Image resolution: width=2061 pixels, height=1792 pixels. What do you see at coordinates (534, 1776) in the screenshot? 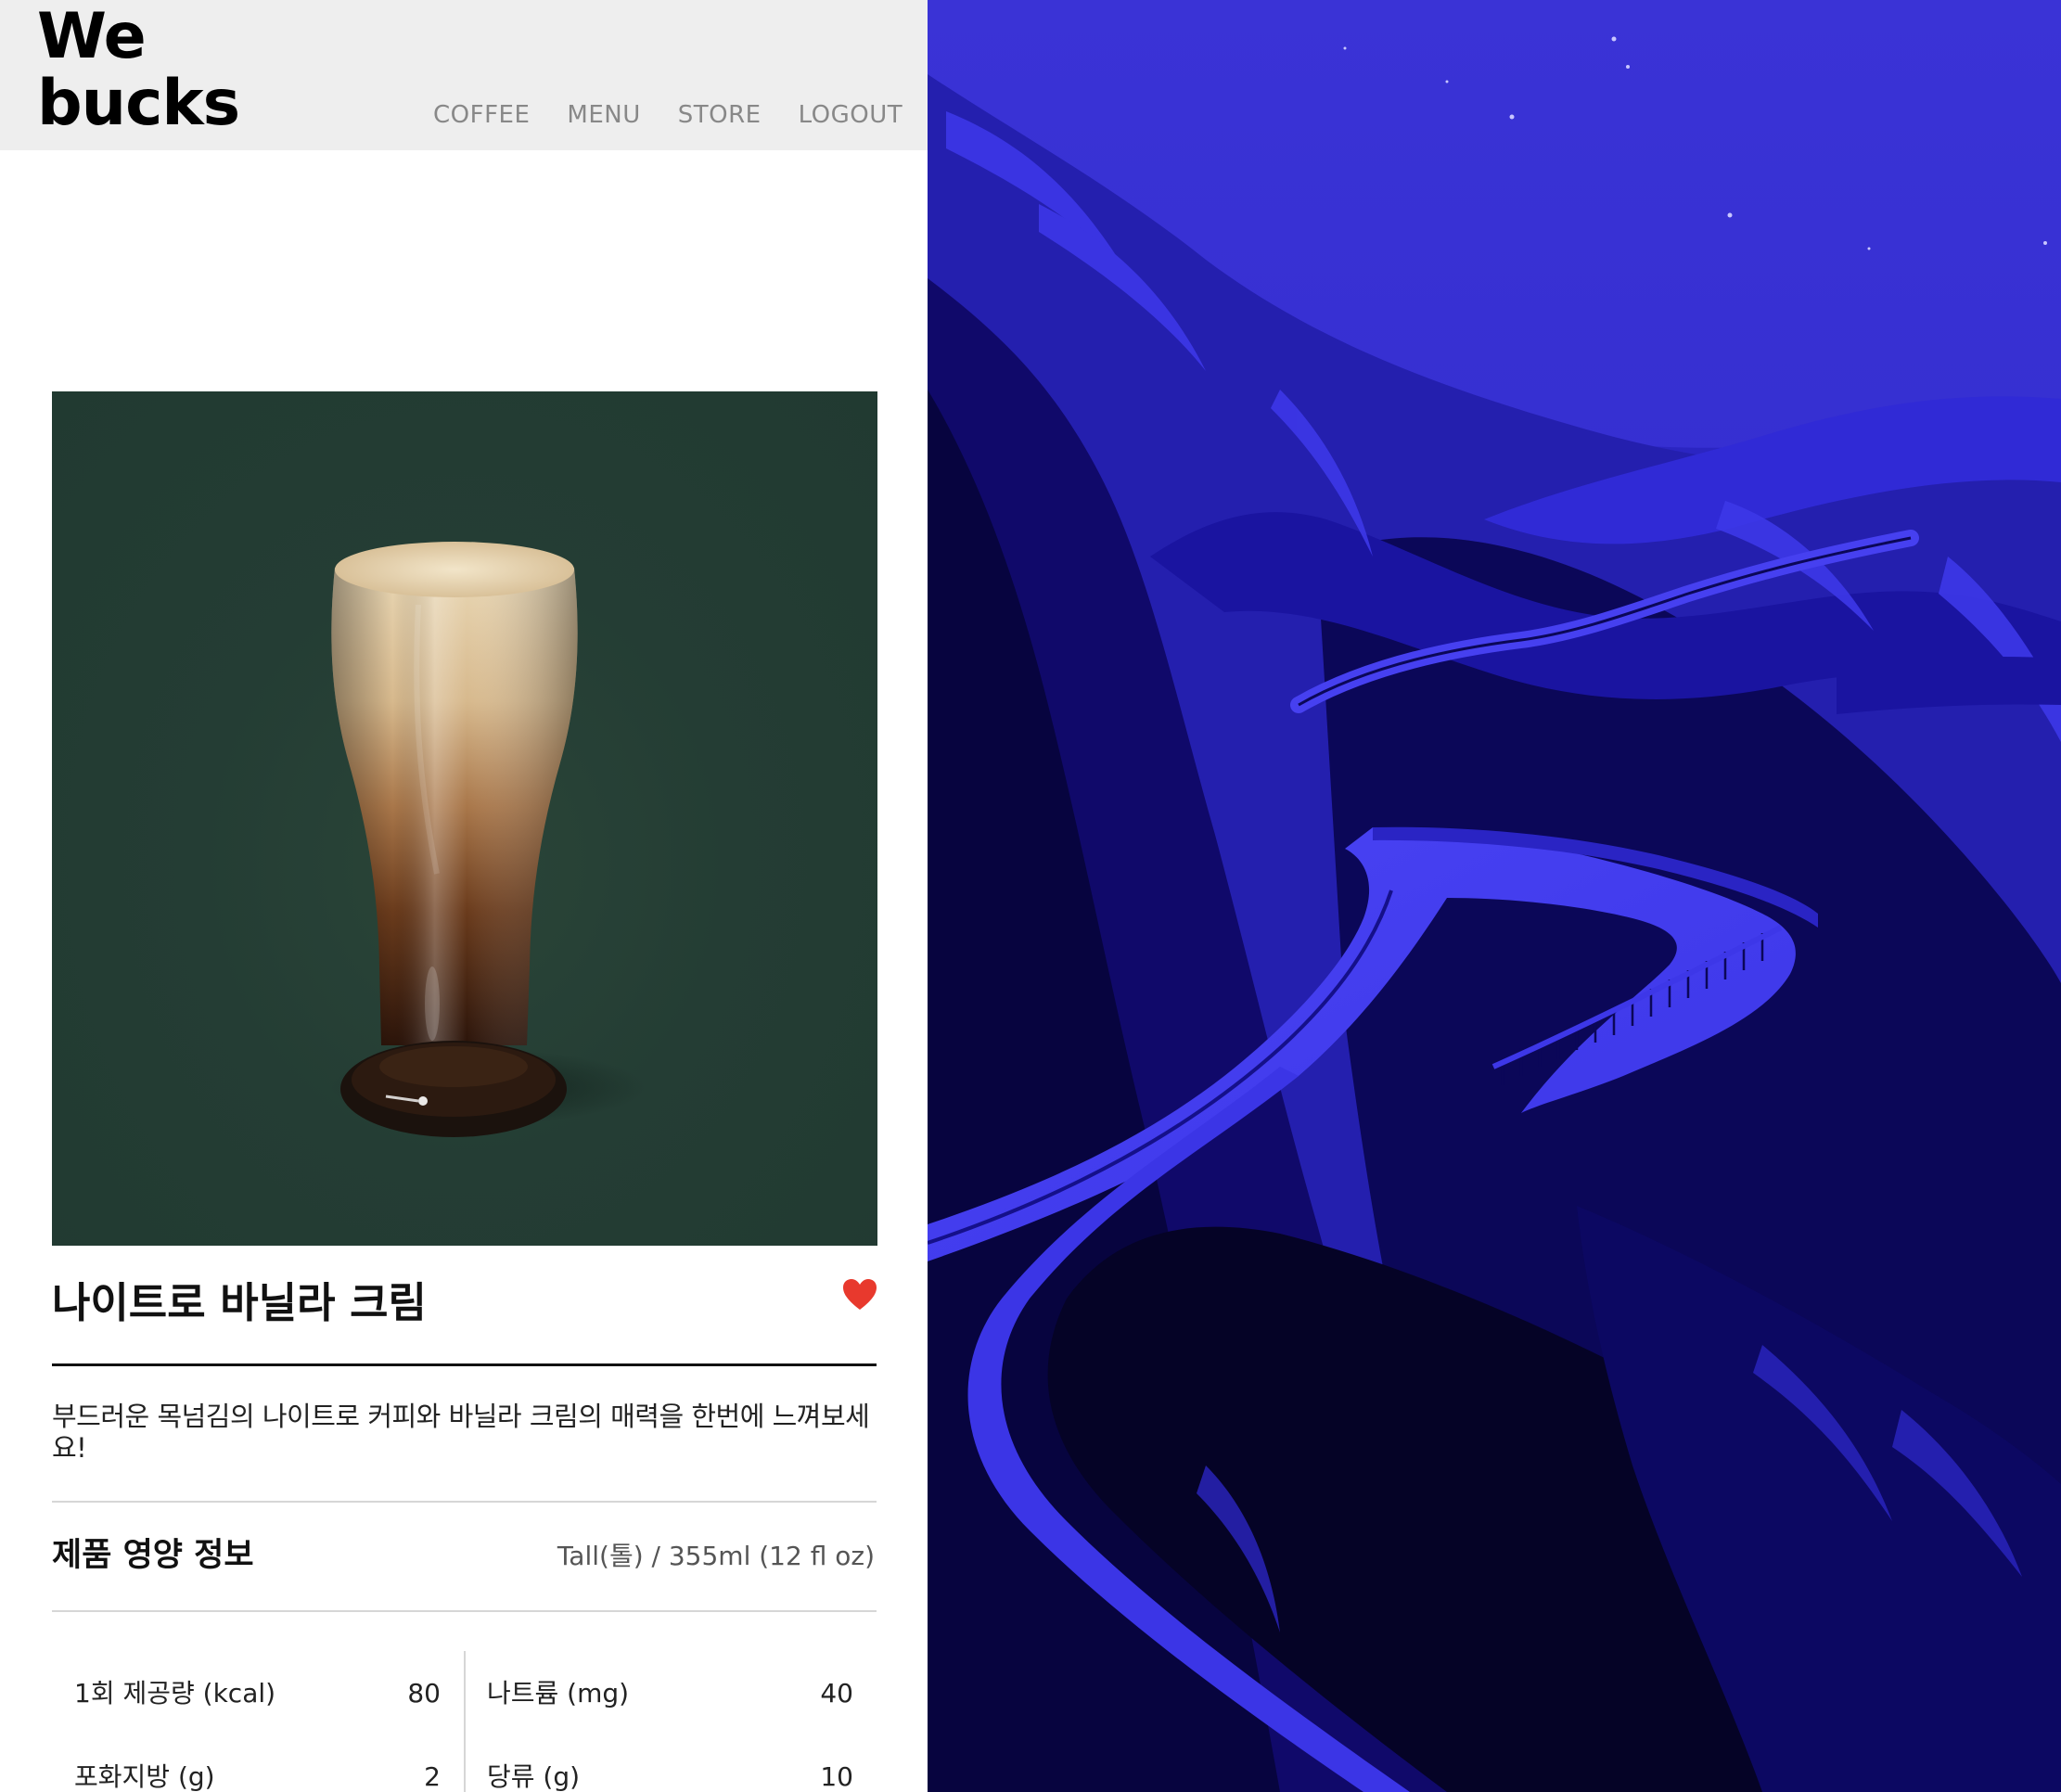
I see `nutrition-label-sugars: 당류 (g)` at bounding box center [534, 1776].